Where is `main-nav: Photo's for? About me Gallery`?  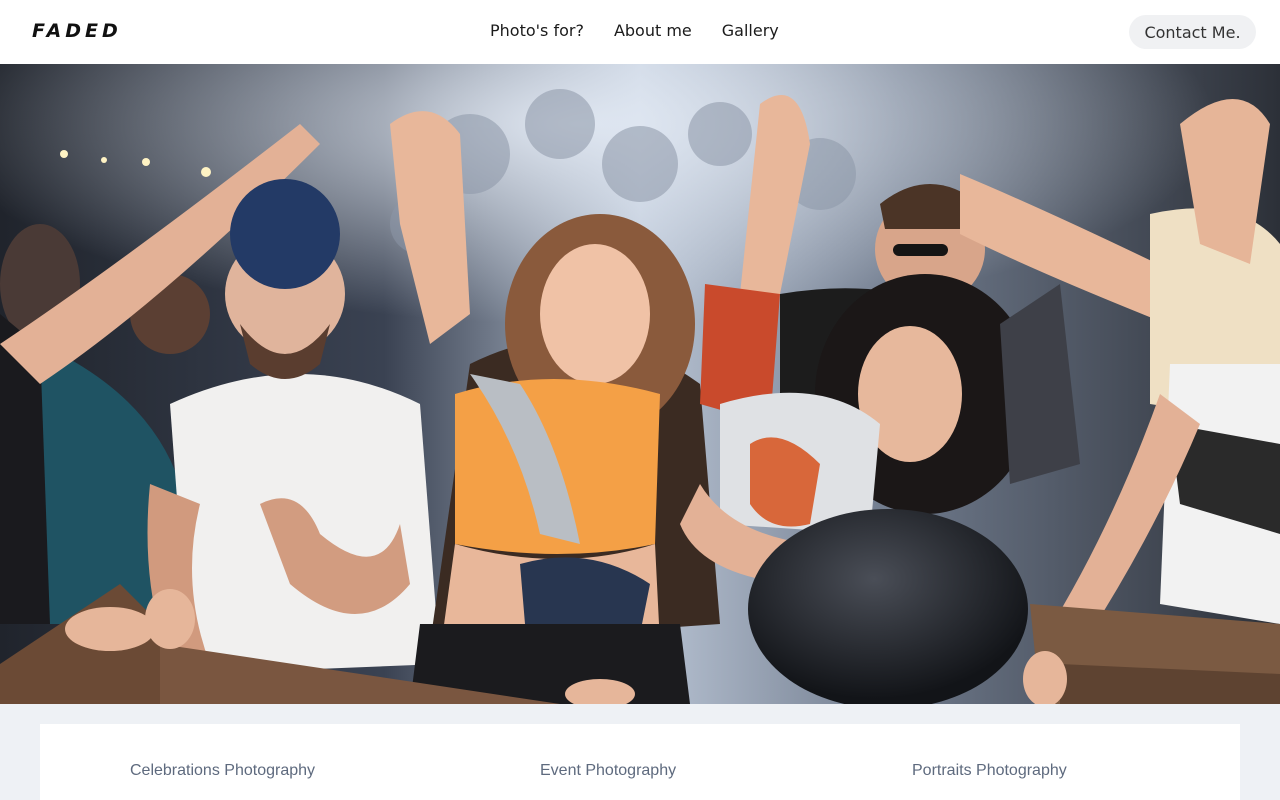
main-nav: Photo's for? About me Gallery is located at coordinates (634, 30).